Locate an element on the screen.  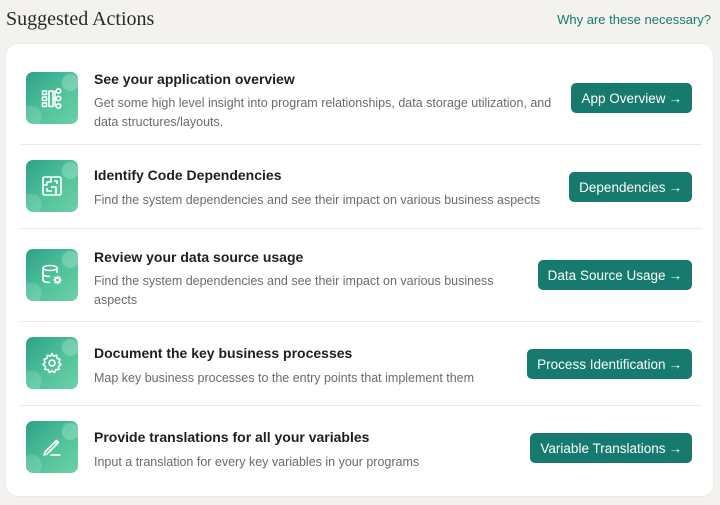
app-overview-button: App Overview → is located at coordinates (631, 98).